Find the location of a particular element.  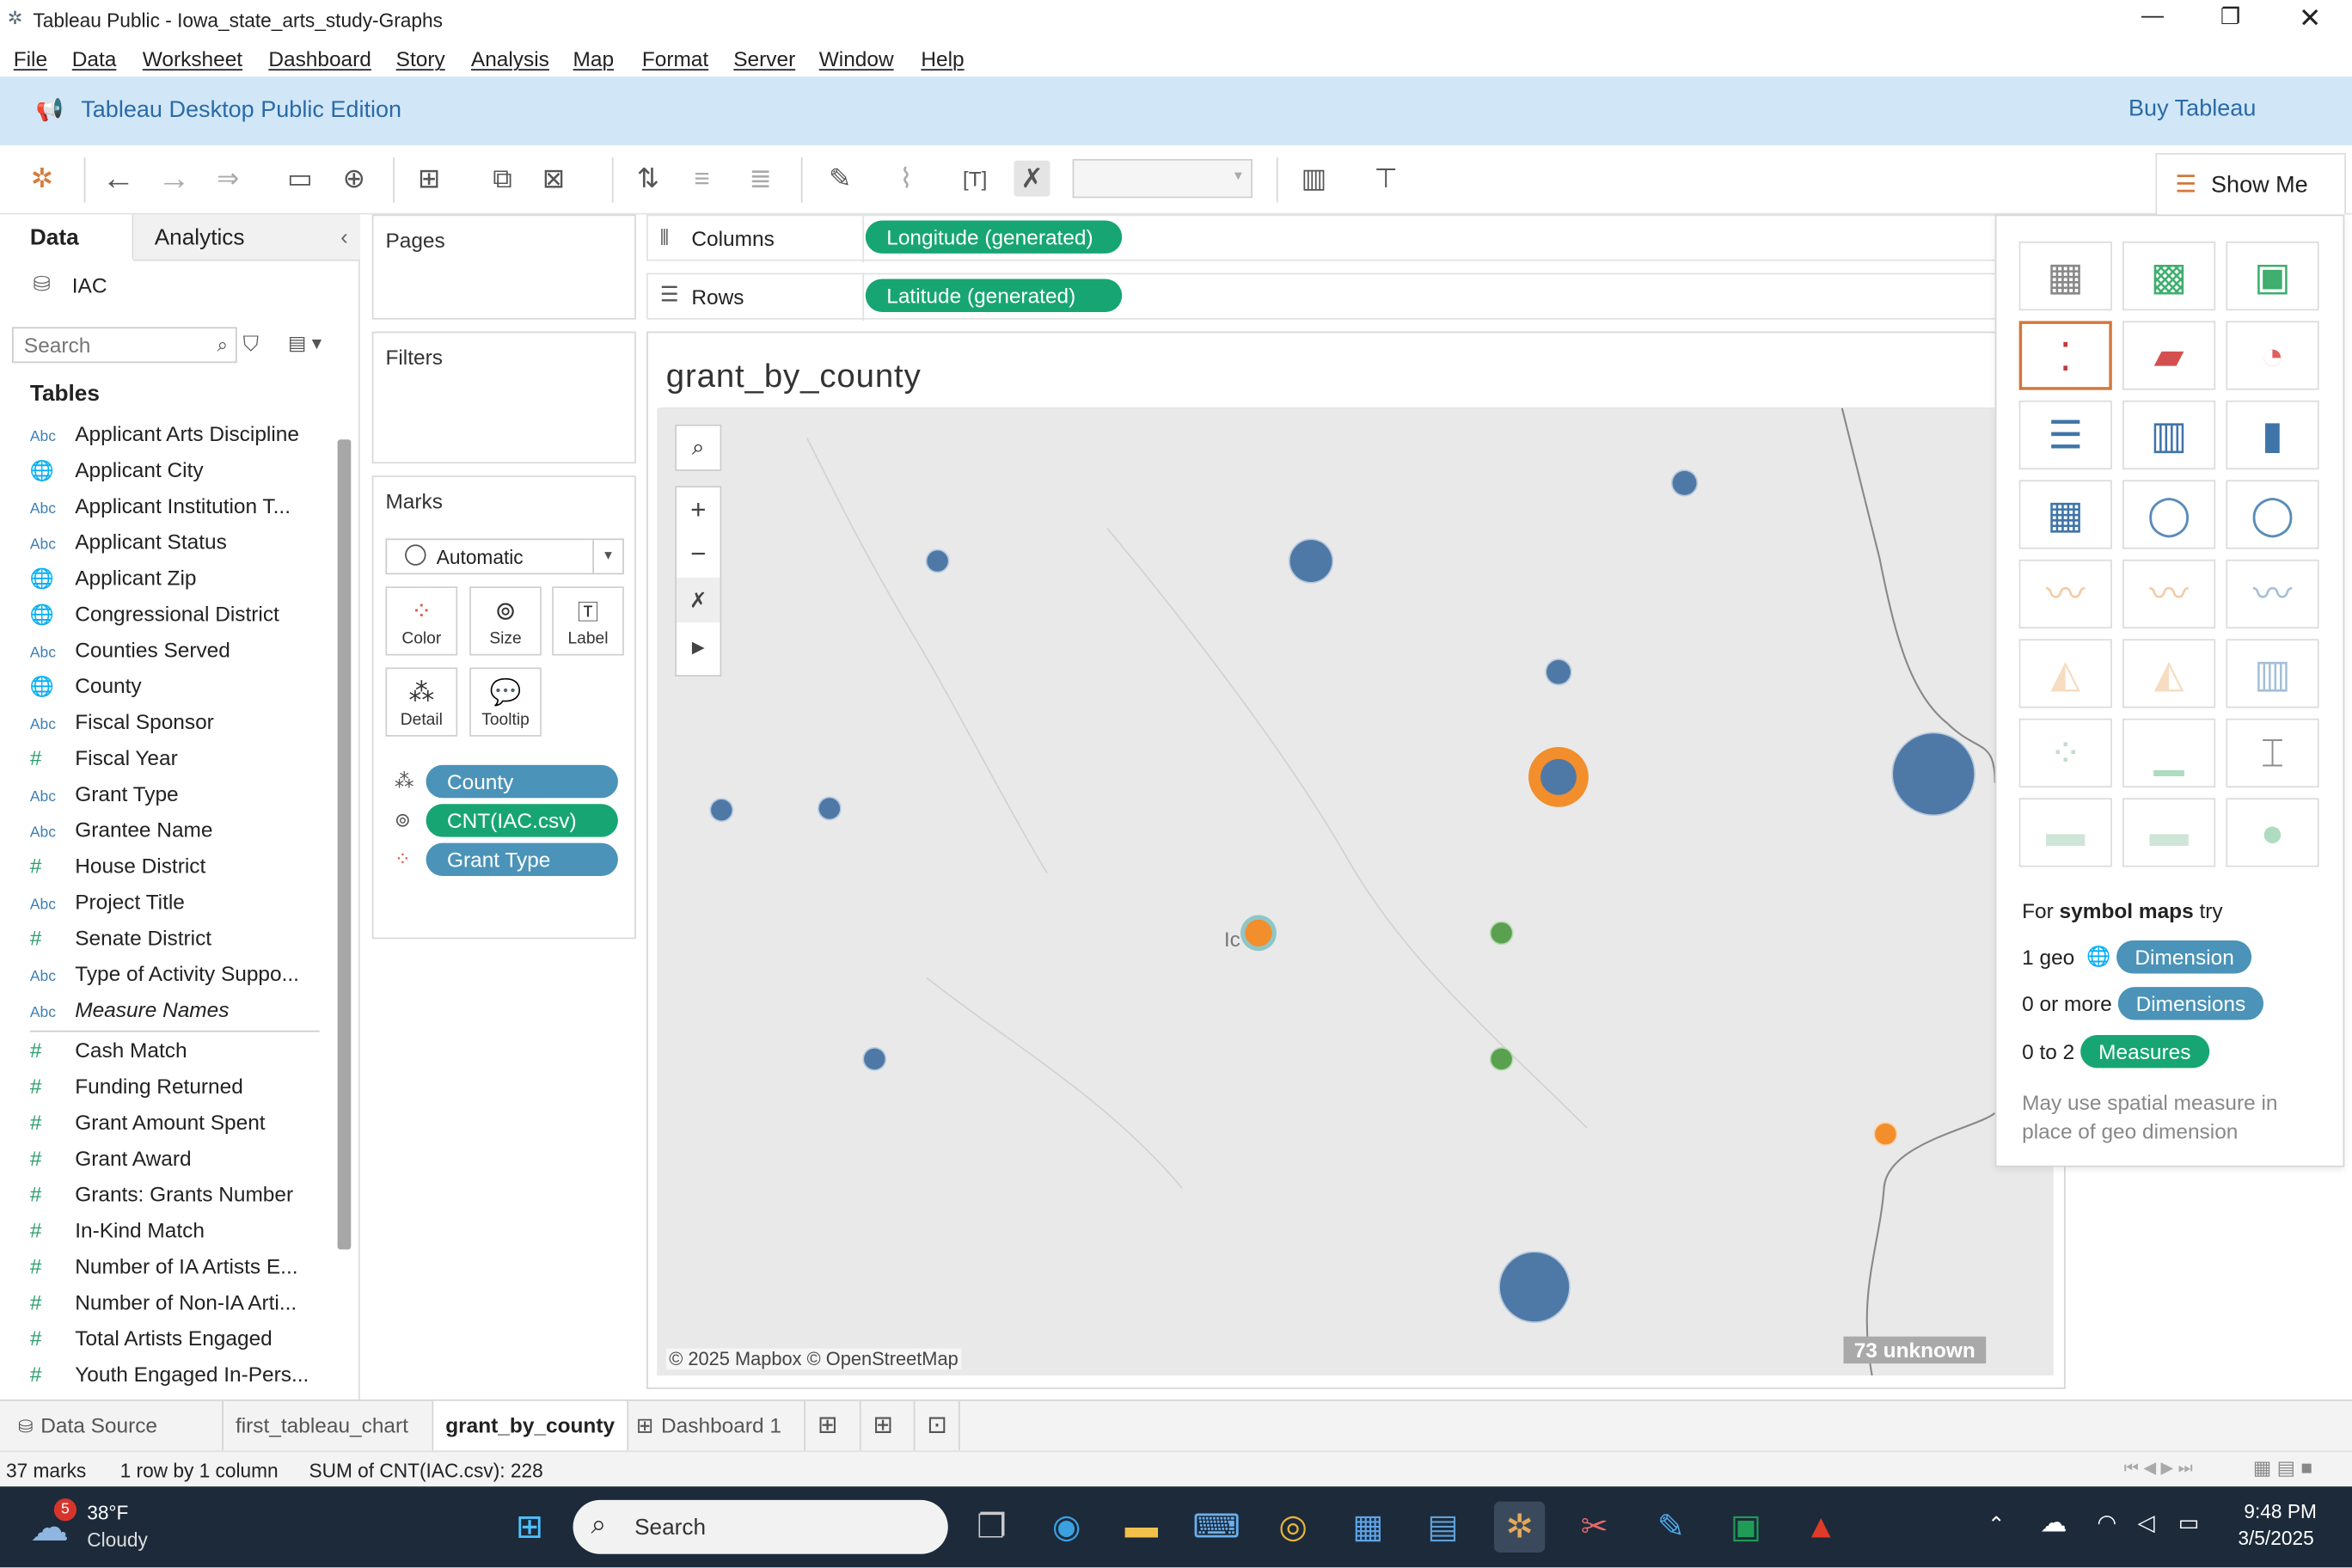

color-button: ⁘ Color is located at coordinates (421, 621).